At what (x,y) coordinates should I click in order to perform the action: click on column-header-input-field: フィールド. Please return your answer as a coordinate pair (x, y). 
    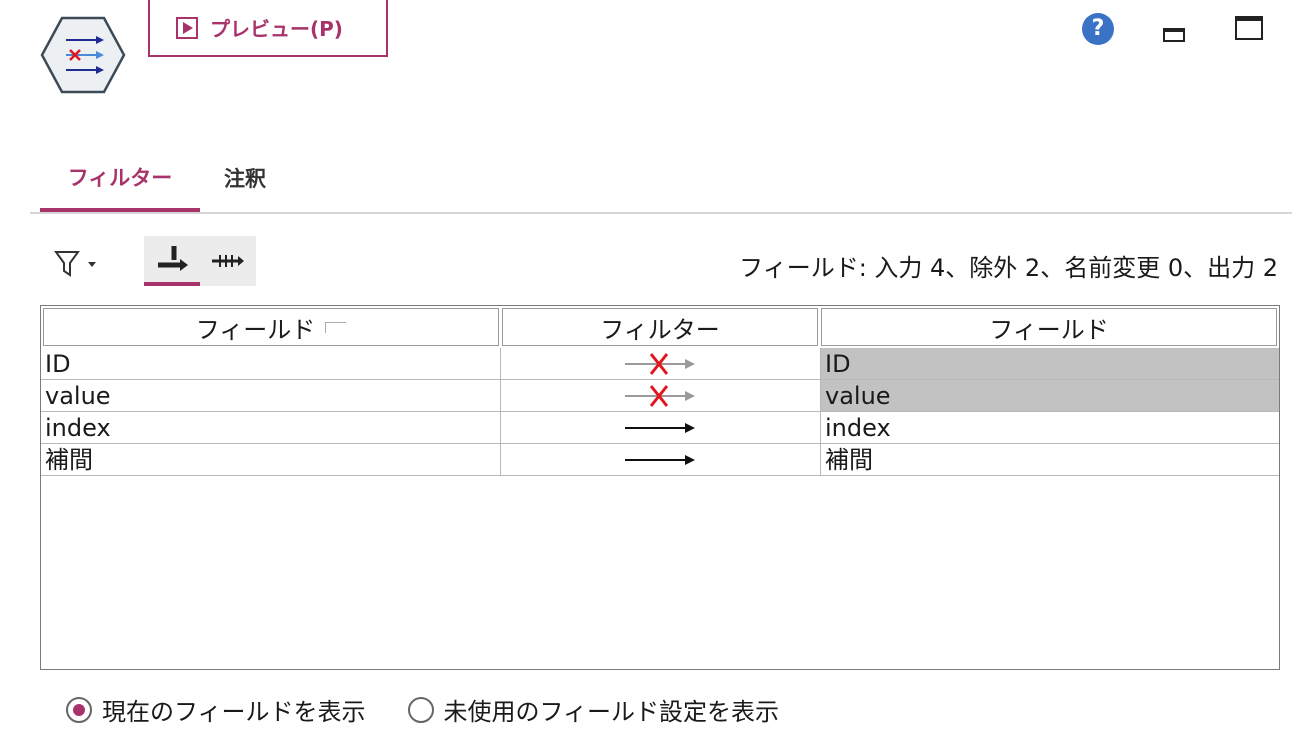
    Looking at the image, I should click on (271, 327).